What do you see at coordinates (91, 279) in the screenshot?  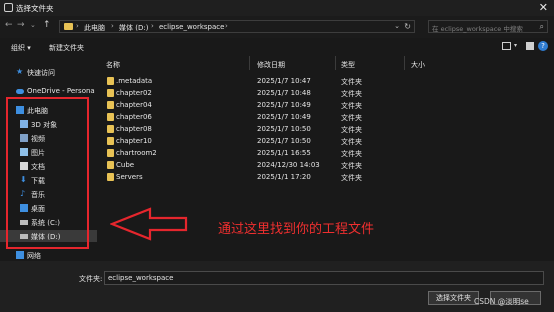 I see `folder-field-label: 文件夹:` at bounding box center [91, 279].